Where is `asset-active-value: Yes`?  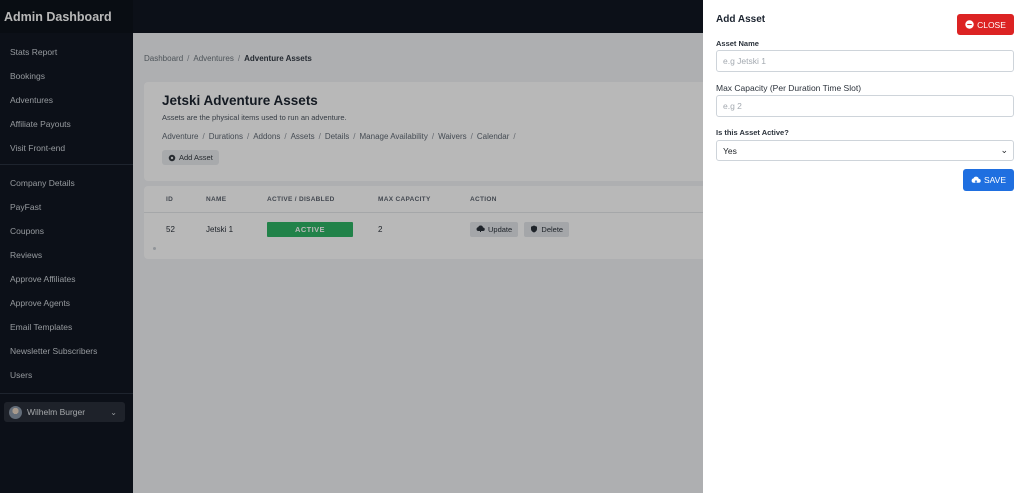
asset-active-value: Yes is located at coordinates (730, 150).